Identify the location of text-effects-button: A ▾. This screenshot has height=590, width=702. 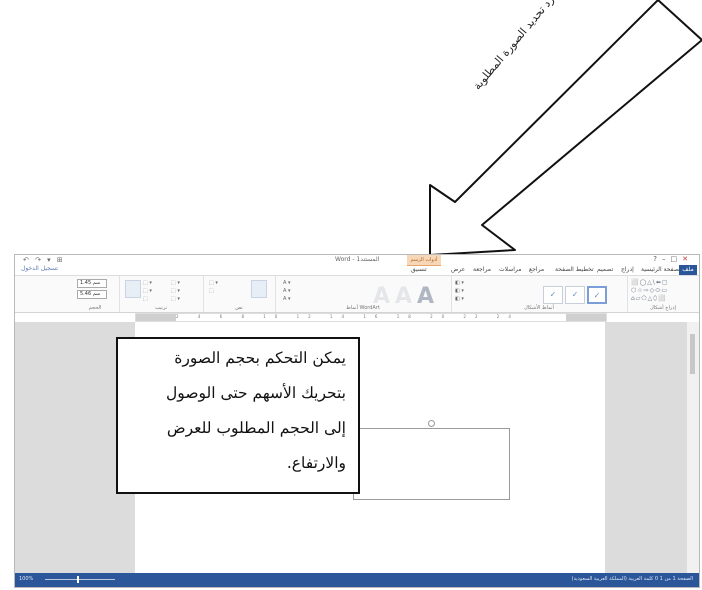
(287, 299).